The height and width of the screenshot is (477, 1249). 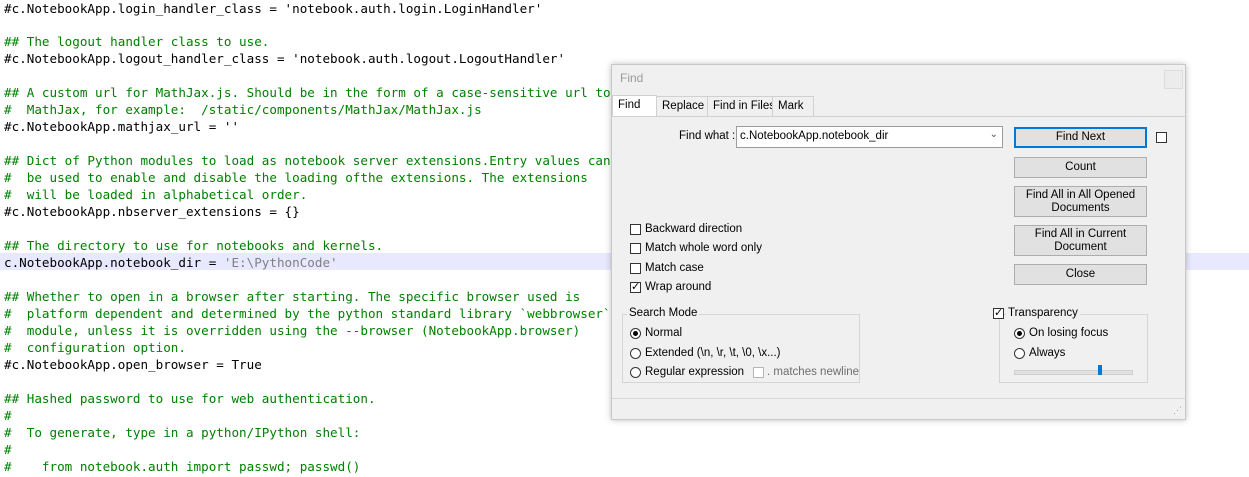 What do you see at coordinates (813, 372) in the screenshot?
I see `matches-newline-label: . matches newline` at bounding box center [813, 372].